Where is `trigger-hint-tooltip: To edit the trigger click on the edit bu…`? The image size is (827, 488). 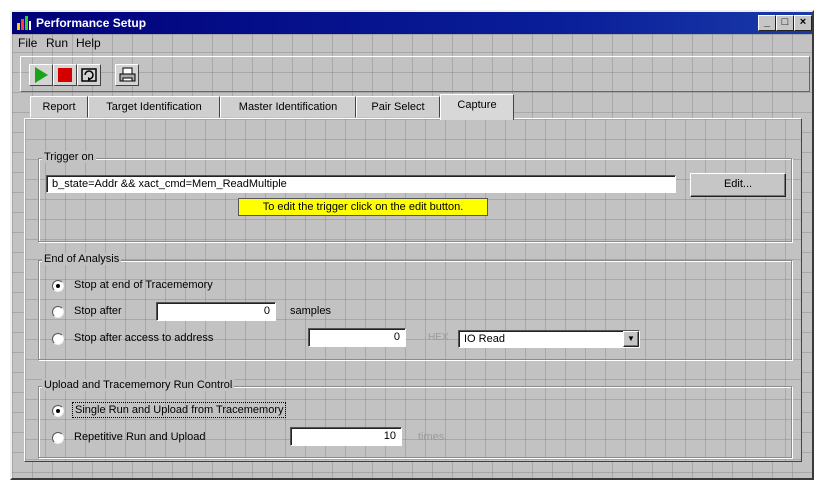
trigger-hint-tooltip: To edit the trigger click on the edit bu… is located at coordinates (363, 207).